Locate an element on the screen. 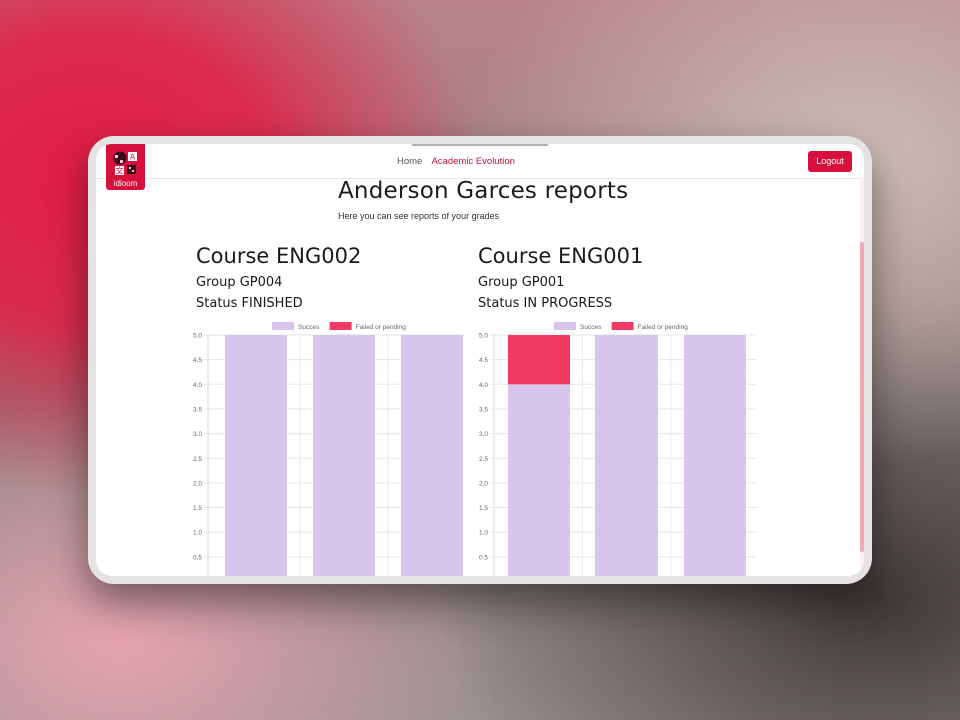  svg-text: A is located at coordinates (133, 157).